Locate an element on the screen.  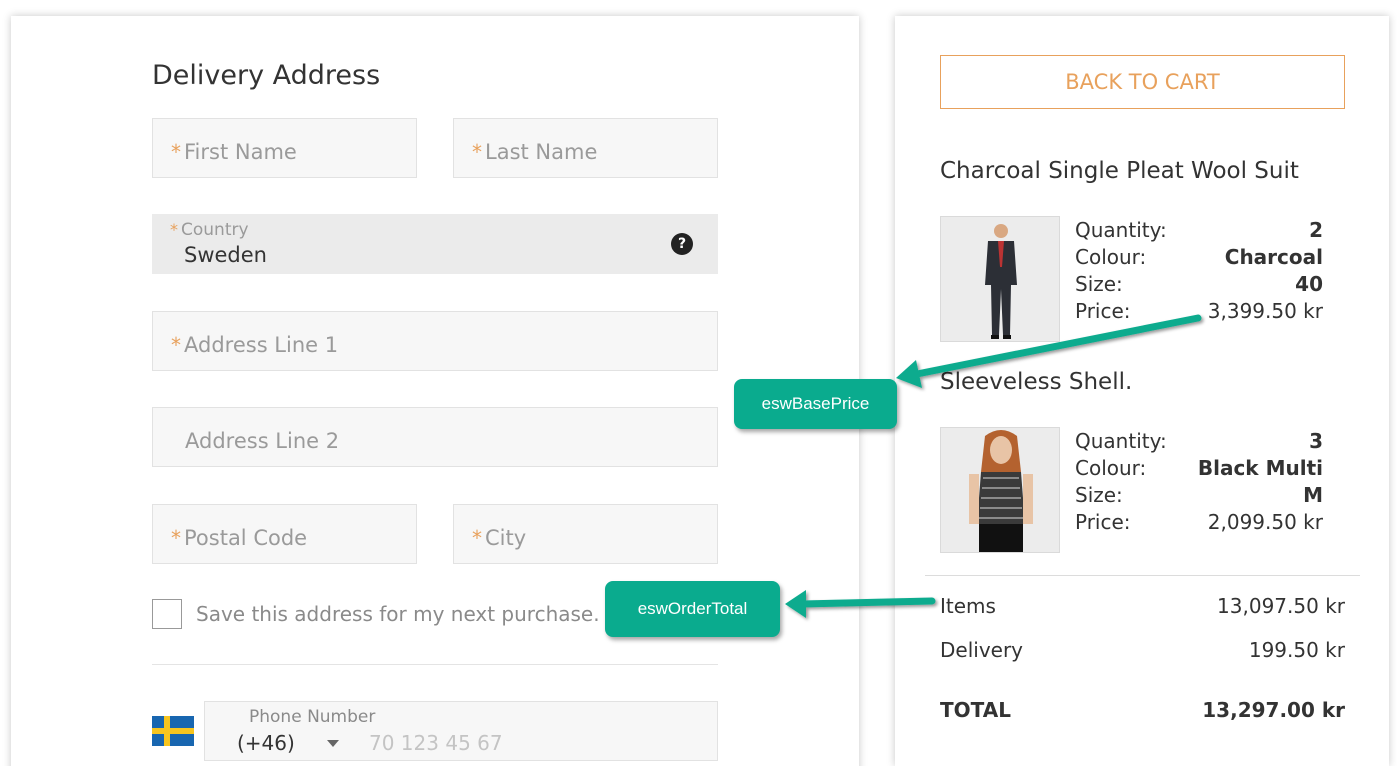
help-icon: ? is located at coordinates (682, 244).